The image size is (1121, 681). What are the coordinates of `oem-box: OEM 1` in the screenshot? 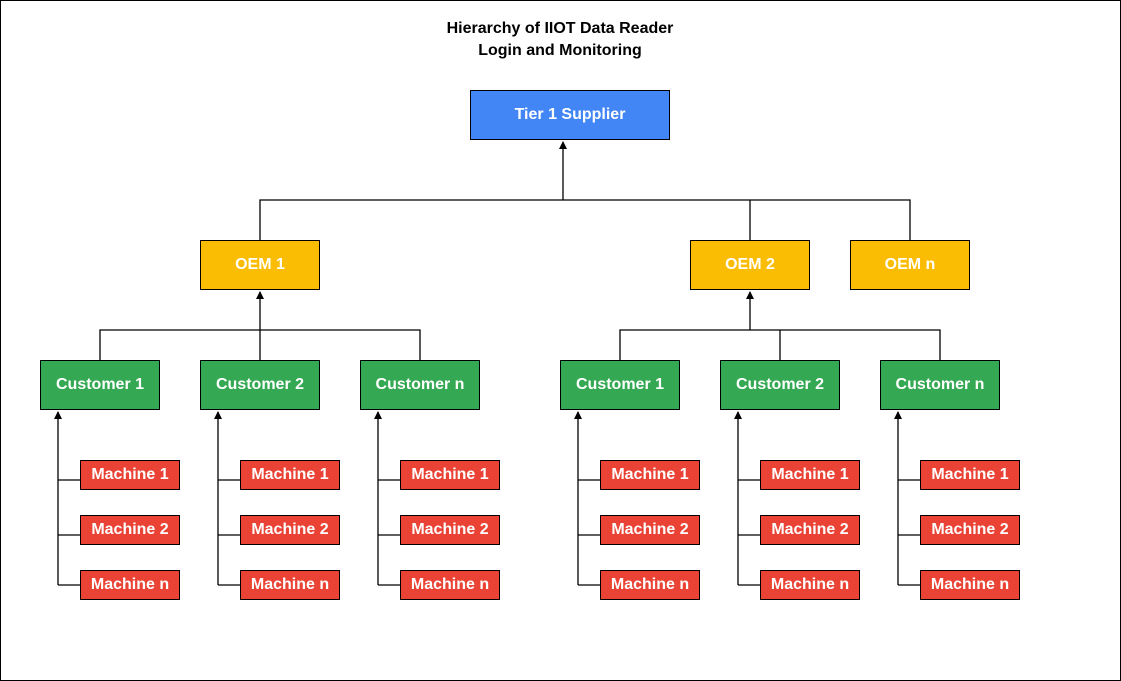 It's located at (260, 265).